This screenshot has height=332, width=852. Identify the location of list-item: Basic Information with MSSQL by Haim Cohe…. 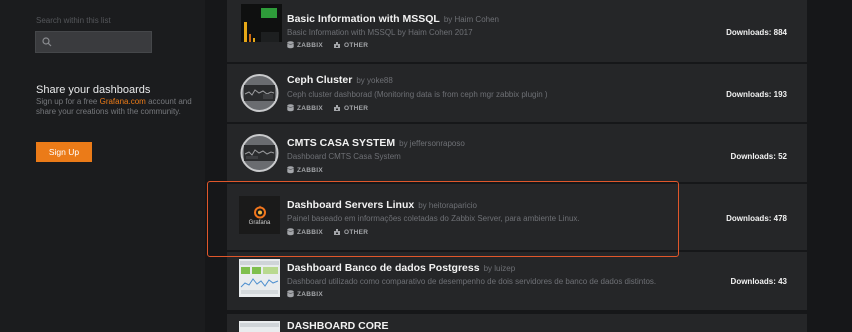
(517, 31).